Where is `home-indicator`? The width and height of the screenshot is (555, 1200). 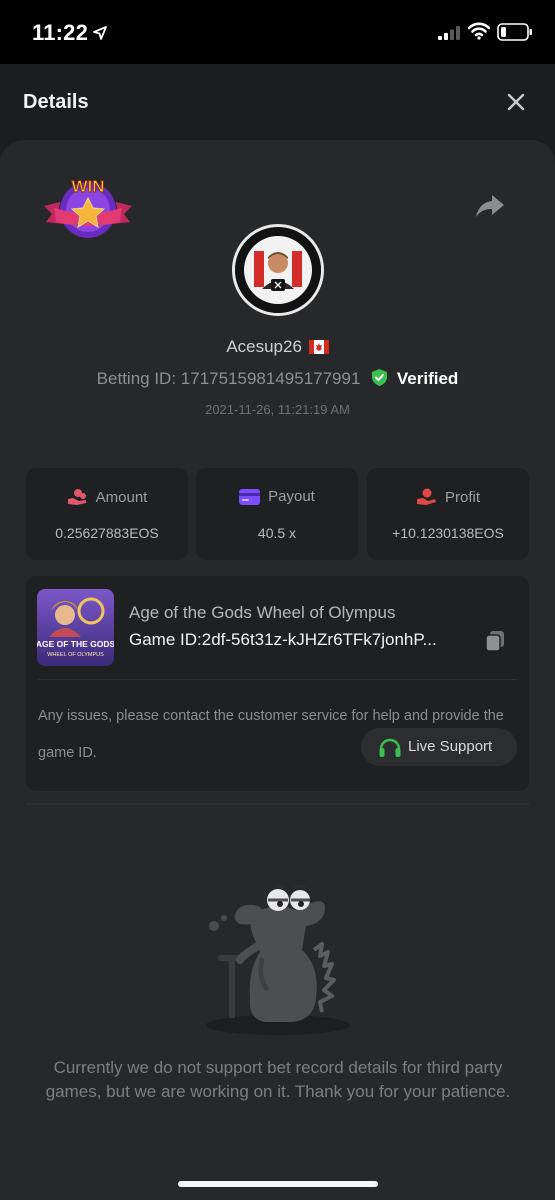
home-indicator is located at coordinates (278, 1184).